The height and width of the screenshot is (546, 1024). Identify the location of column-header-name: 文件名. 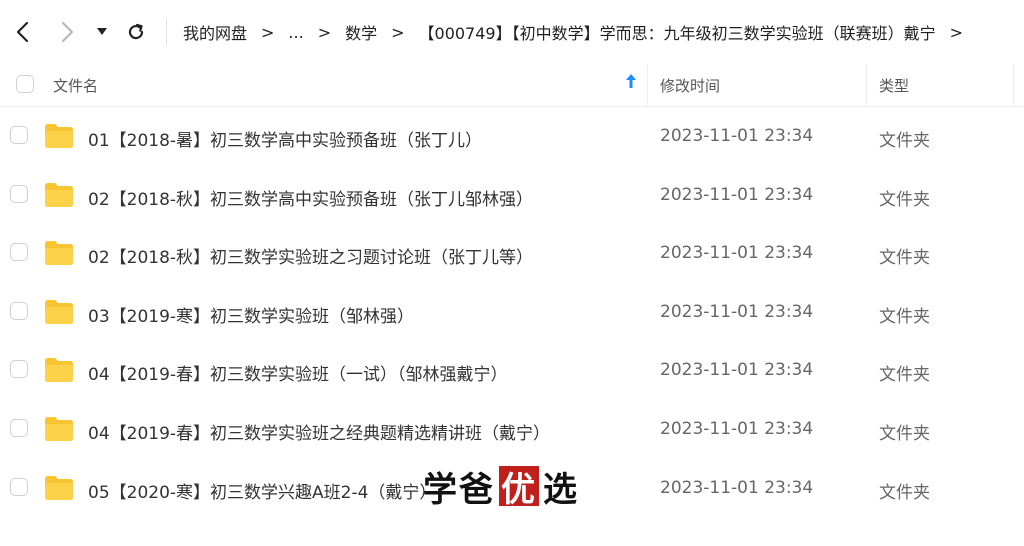
(75, 85).